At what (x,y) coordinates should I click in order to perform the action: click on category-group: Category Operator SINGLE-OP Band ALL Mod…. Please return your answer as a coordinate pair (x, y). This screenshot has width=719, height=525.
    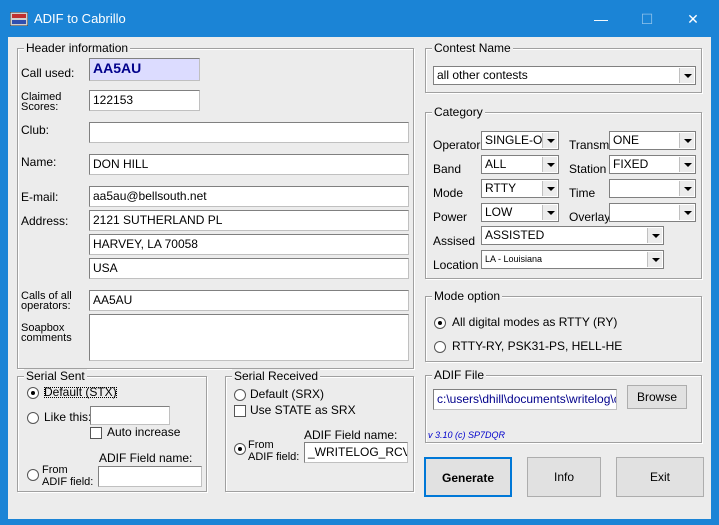
    Looking at the image, I should click on (563, 192).